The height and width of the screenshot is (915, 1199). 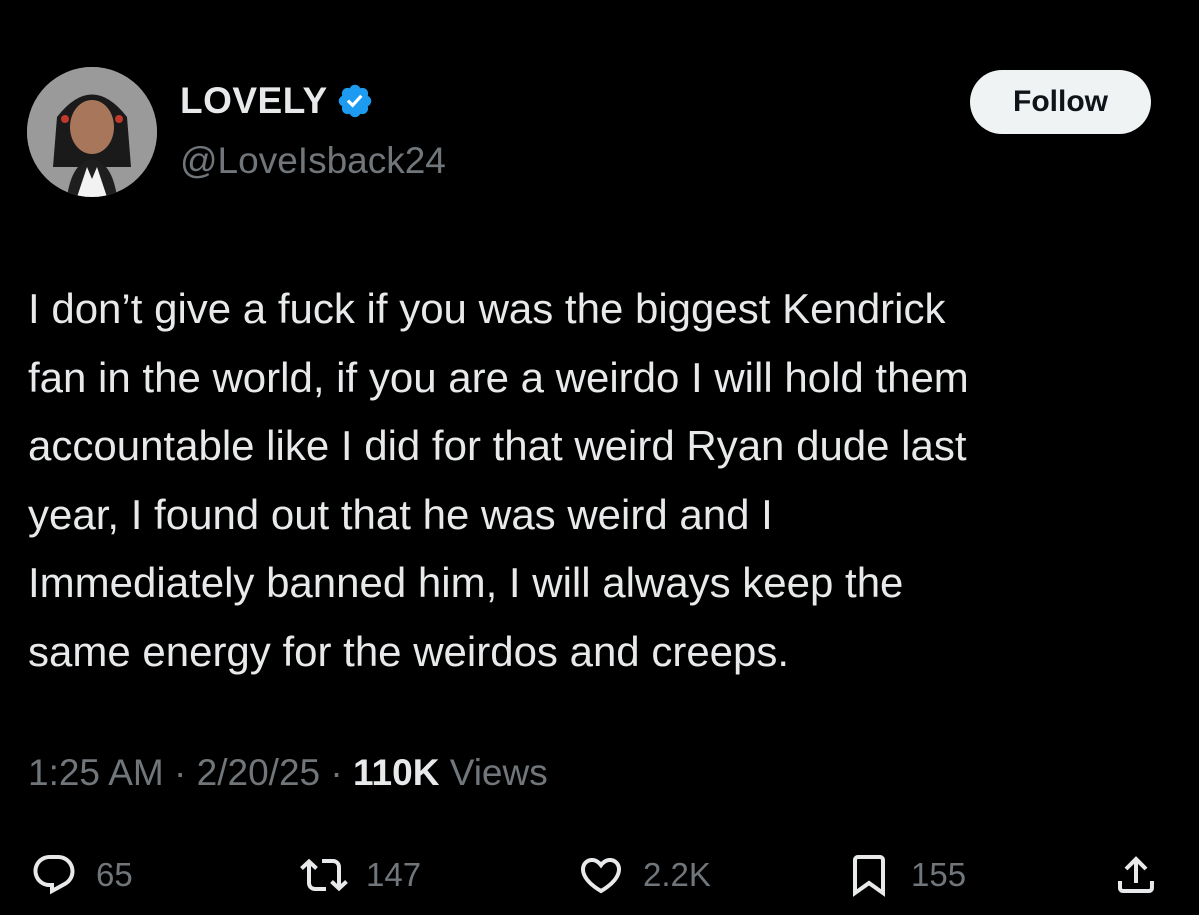 I want to click on views-label: Views, so click(x=493, y=772).